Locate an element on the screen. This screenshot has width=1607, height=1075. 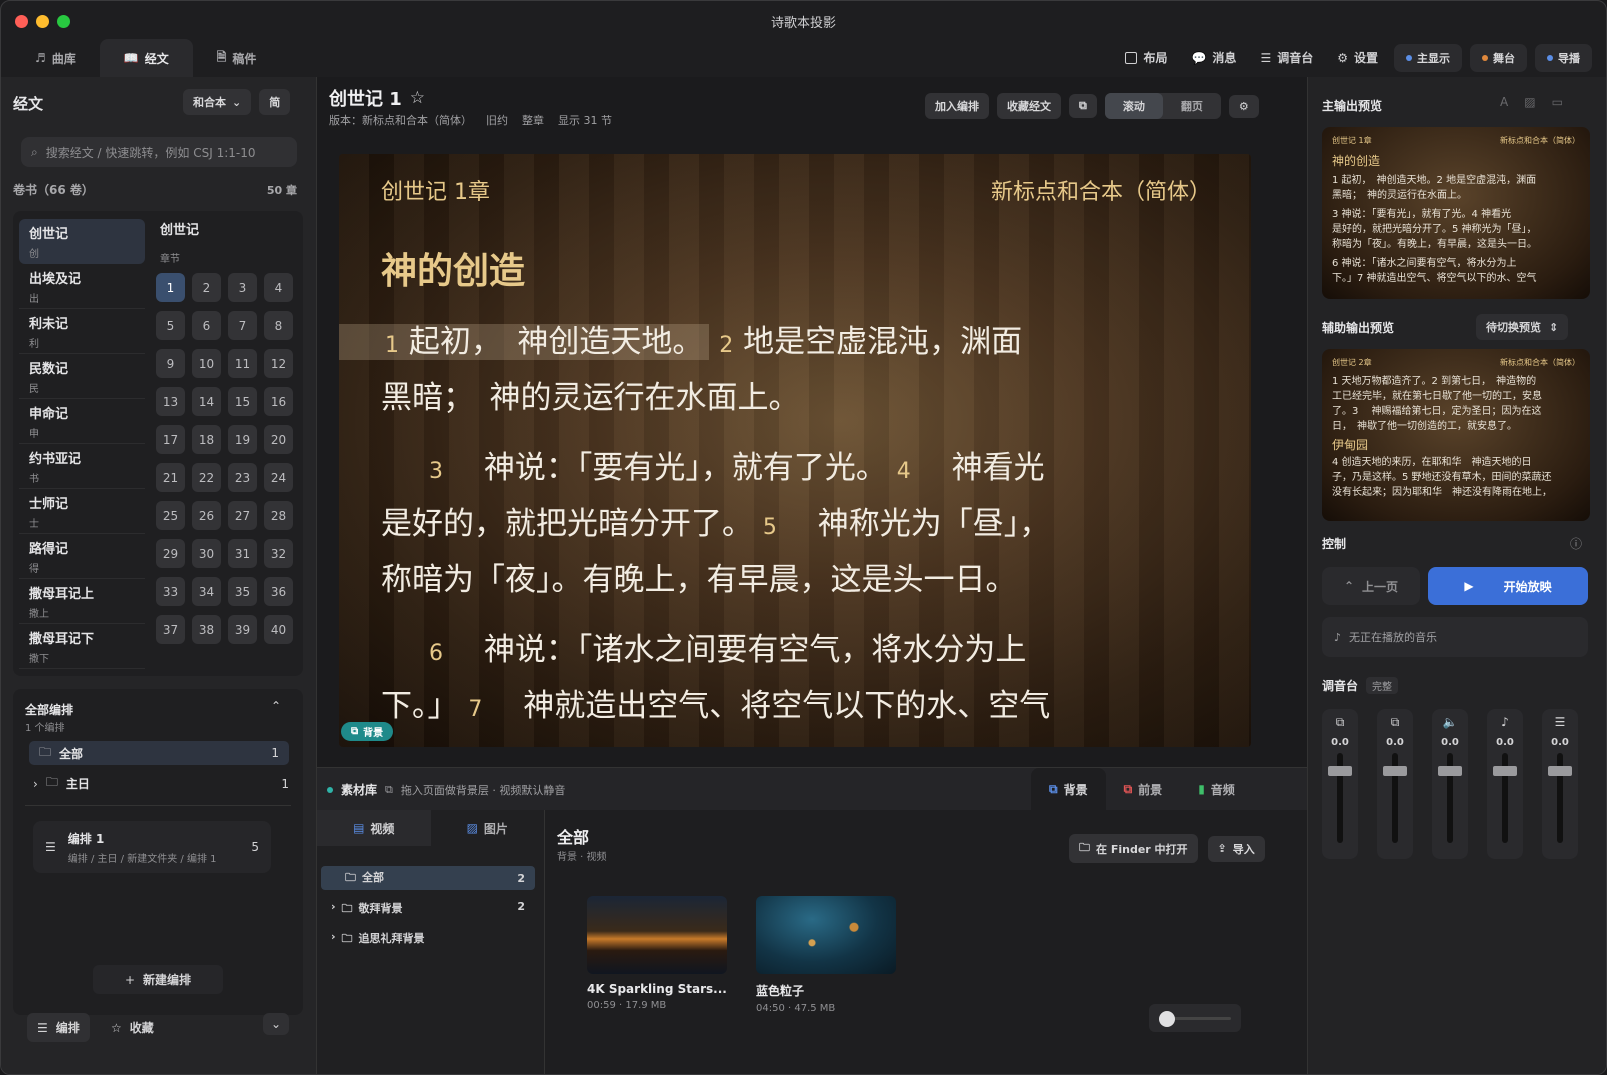
chapter-button: 38 is located at coordinates (206, 629).